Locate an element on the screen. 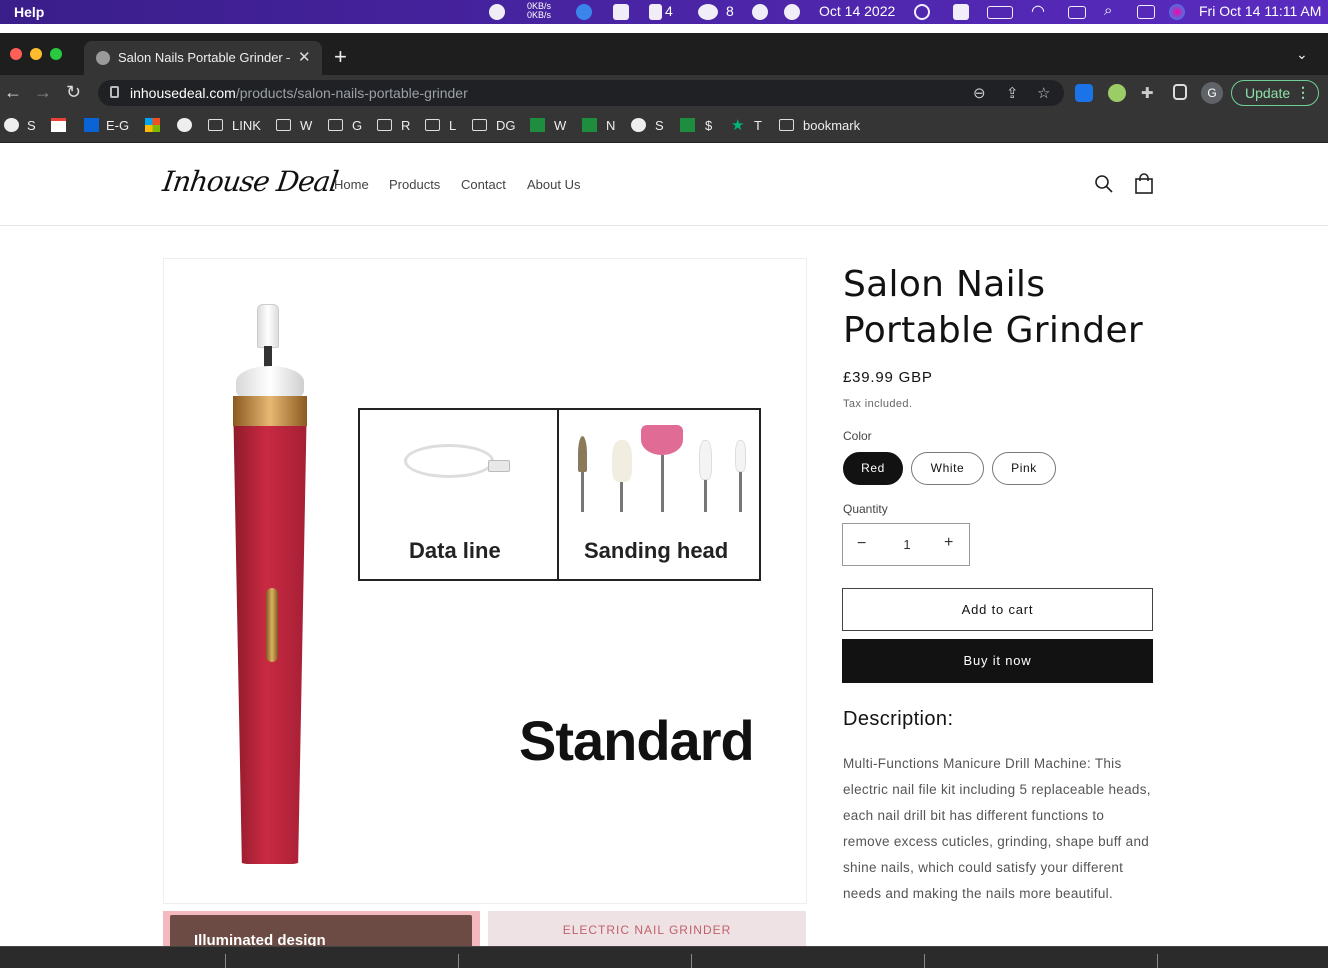 This screenshot has height=968, width=1328. star-icon: ★ is located at coordinates (738, 125).